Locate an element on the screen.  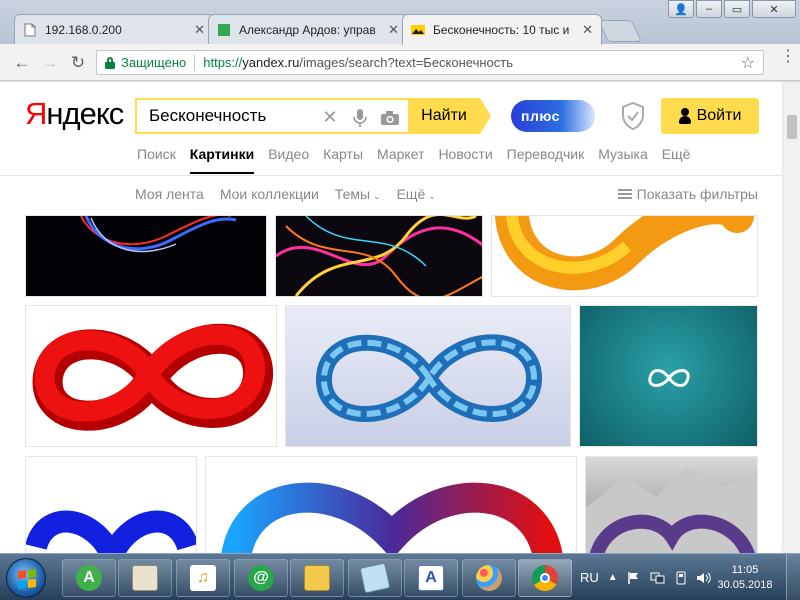
folder-icon is located at coordinates (317, 578).